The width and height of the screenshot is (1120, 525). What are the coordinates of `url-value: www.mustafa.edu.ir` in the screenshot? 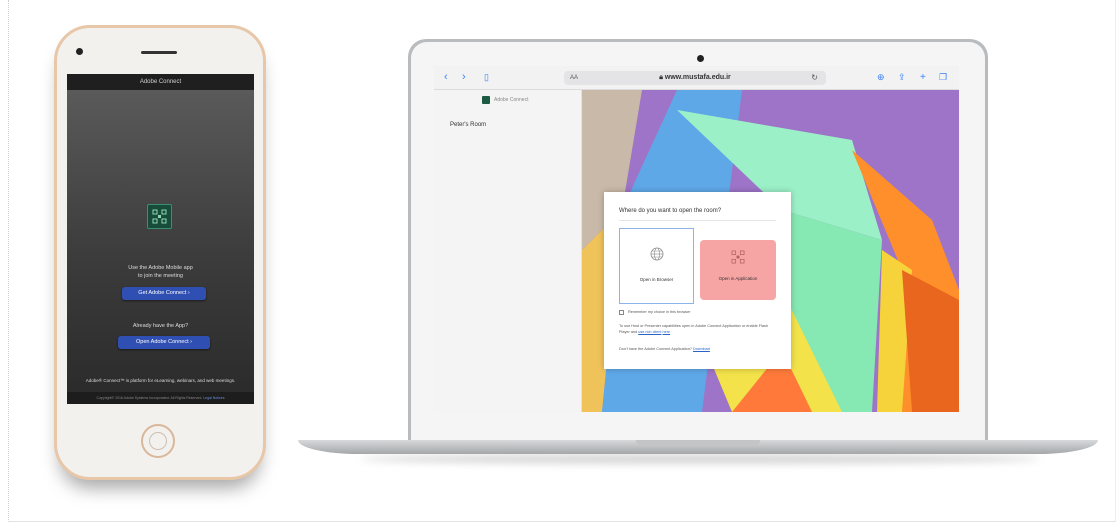 It's located at (697, 77).